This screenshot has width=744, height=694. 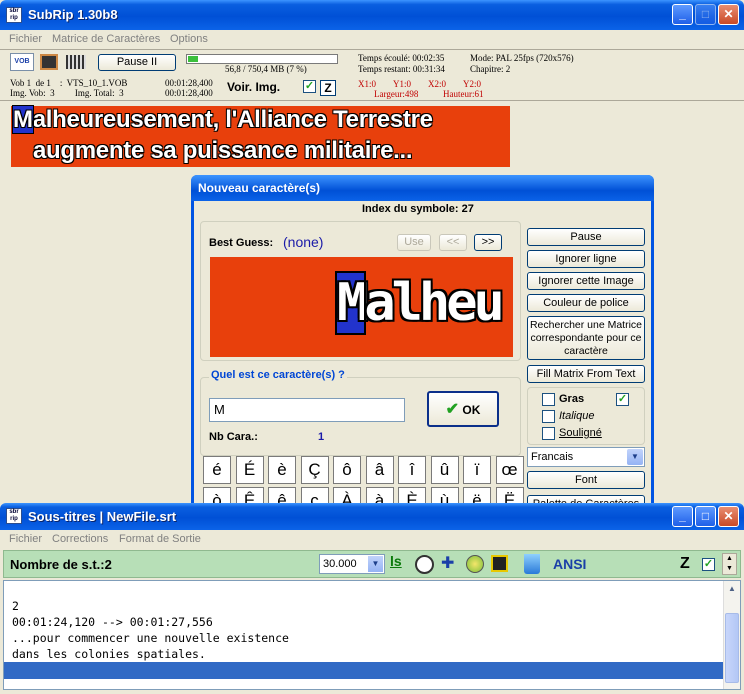 What do you see at coordinates (586, 281) in the screenshot?
I see `ignore-image-button: Ignorer cette Image` at bounding box center [586, 281].